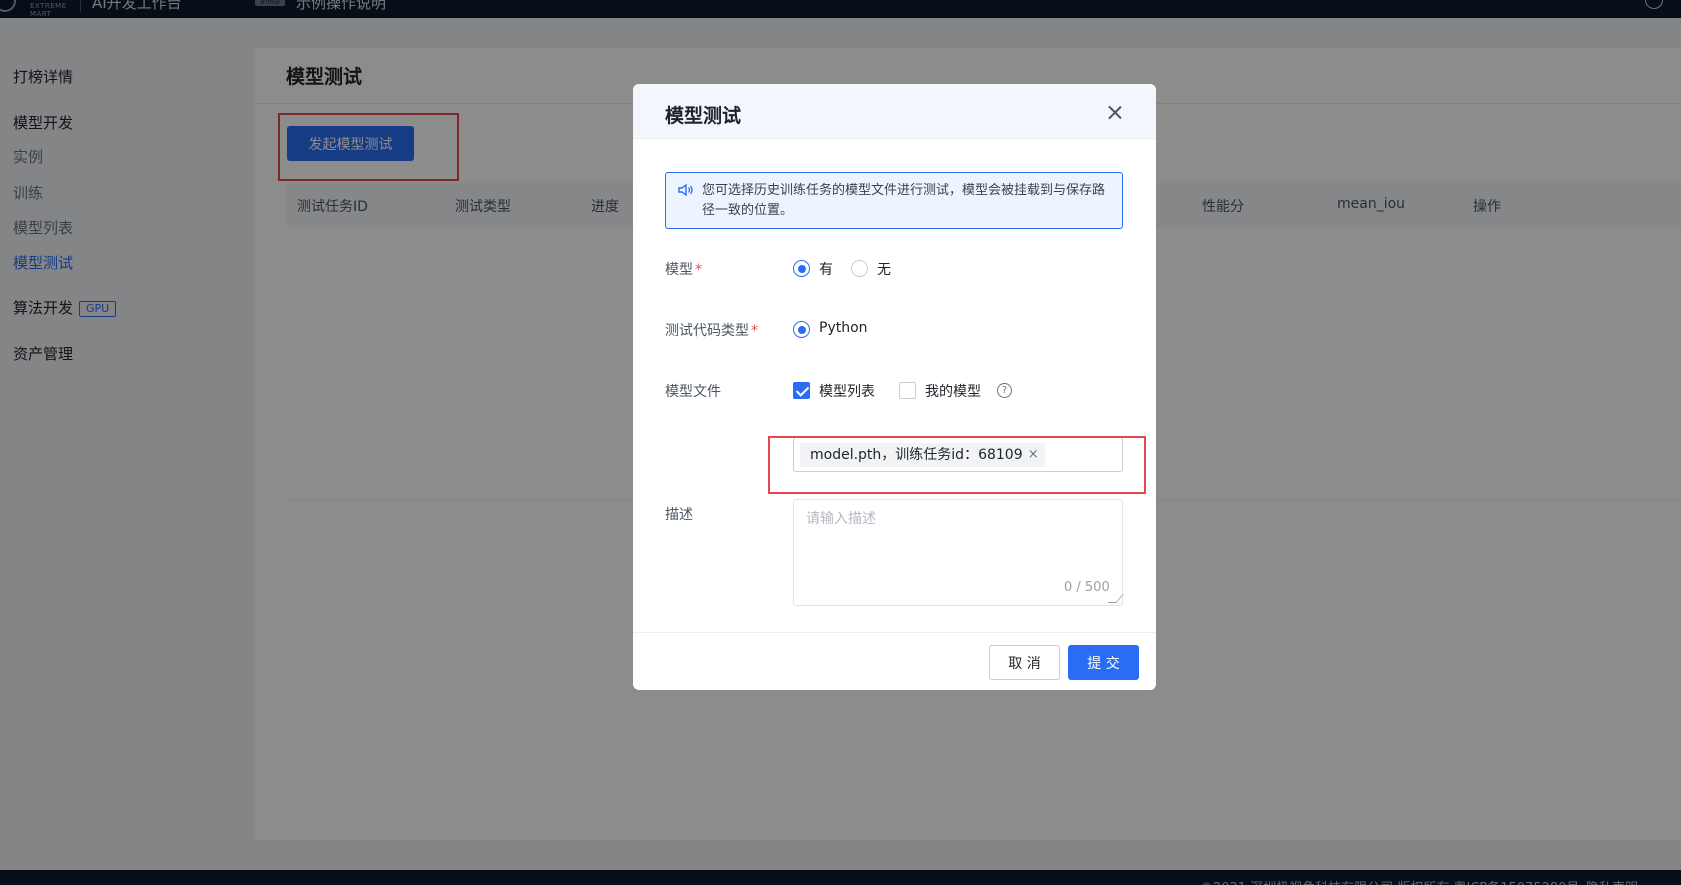  I want to click on help-icon: ?, so click(1004, 390).